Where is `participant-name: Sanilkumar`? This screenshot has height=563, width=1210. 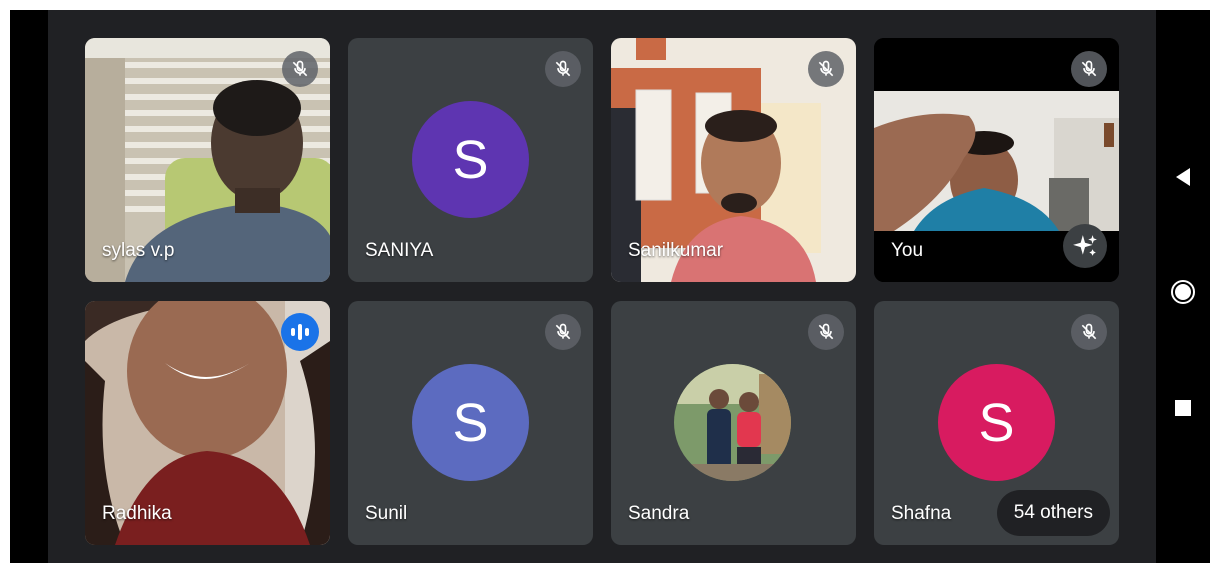
participant-name: Sanilkumar is located at coordinates (676, 250).